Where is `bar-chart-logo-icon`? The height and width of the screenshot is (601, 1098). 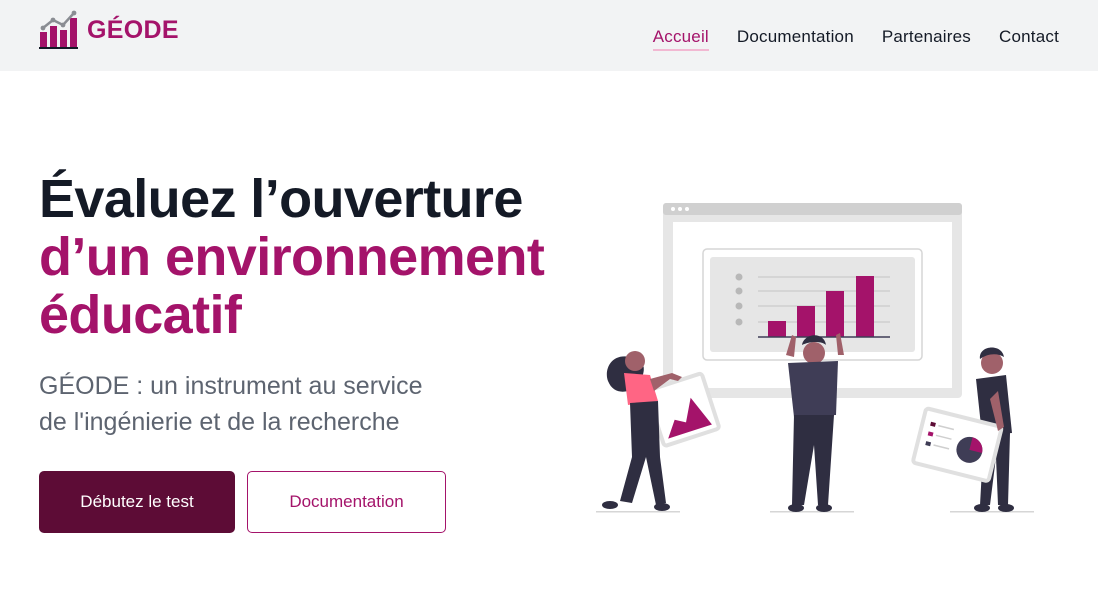 bar-chart-logo-icon is located at coordinates (58, 29).